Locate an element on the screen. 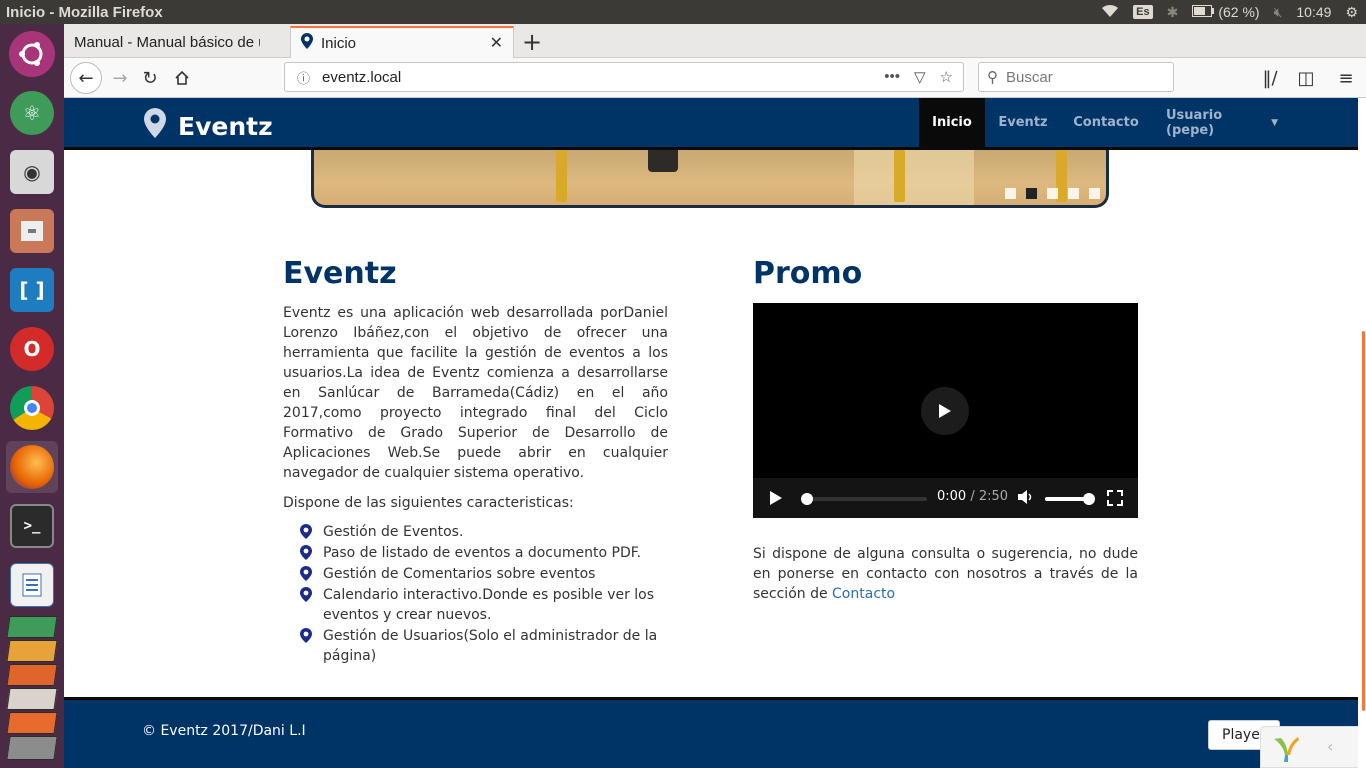 The image size is (1366, 768). browser-tab-bar: Manual - Manual básico de u Inicio ✕ + is located at coordinates (715, 41).